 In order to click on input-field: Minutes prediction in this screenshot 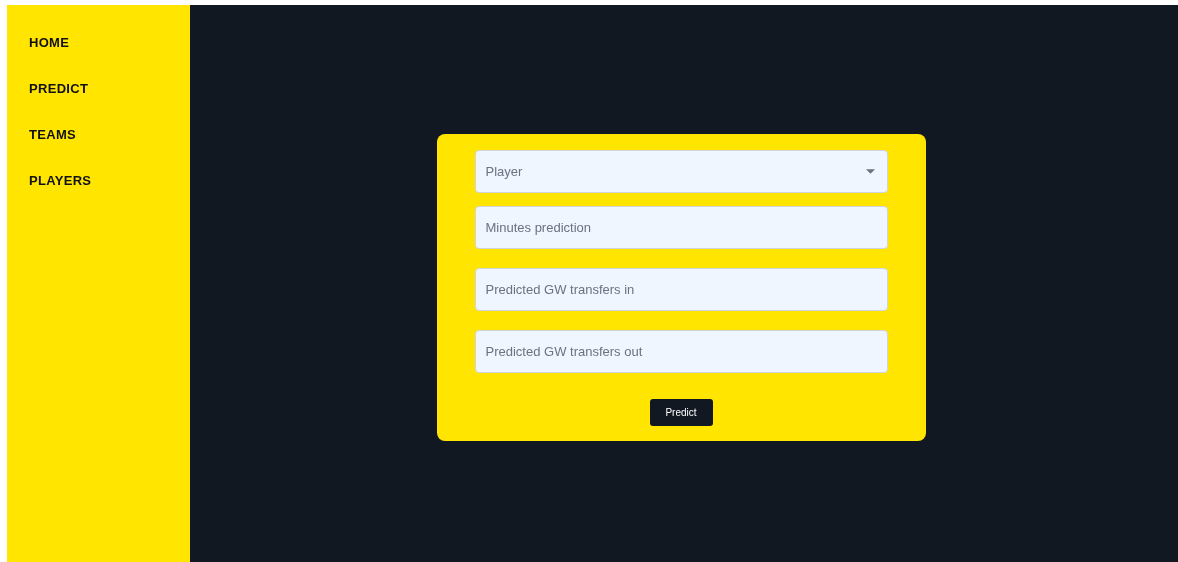, I will do `click(681, 227)`.